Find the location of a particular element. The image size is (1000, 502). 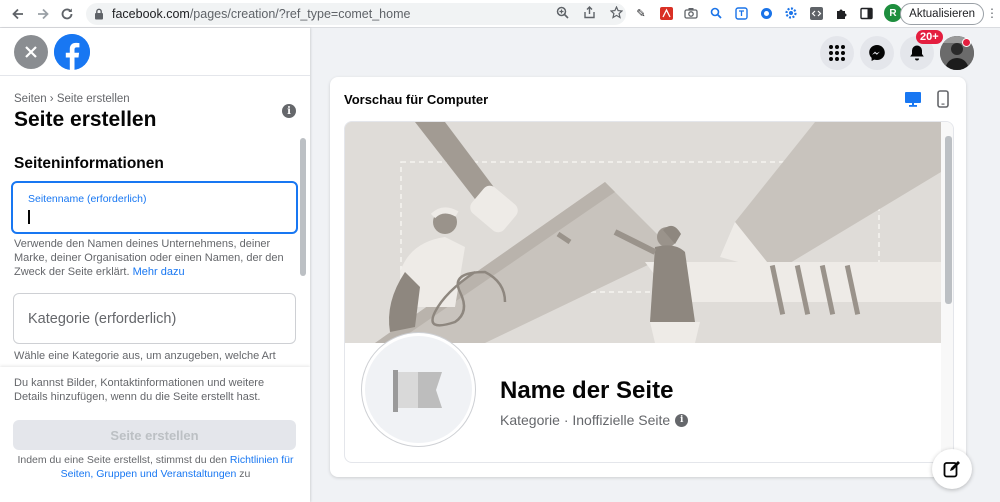

facebook-logo is located at coordinates (72, 51).